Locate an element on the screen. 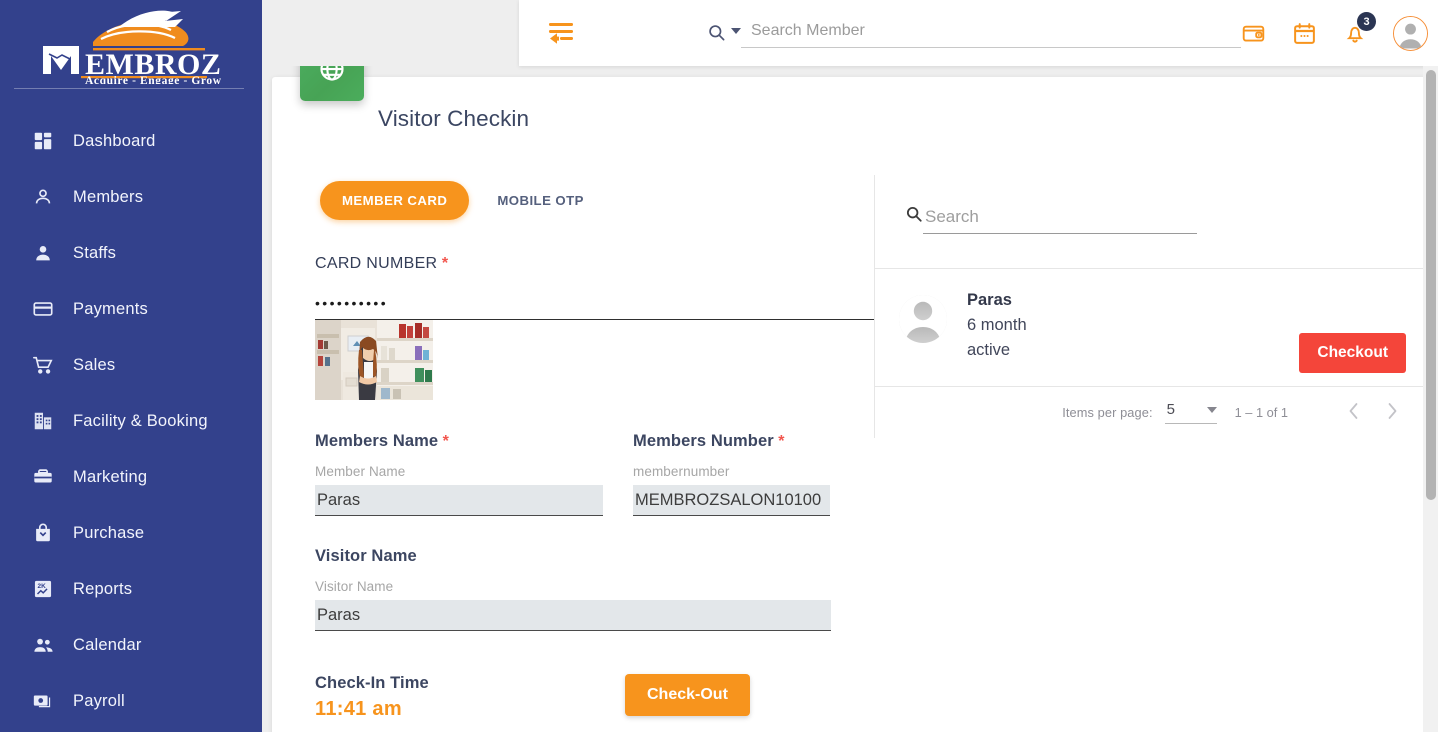 Image resolution: width=1438 pixels, height=732 pixels. checkin-method-tabs: MEMBER CARD MOBILE OTP is located at coordinates (463, 200).